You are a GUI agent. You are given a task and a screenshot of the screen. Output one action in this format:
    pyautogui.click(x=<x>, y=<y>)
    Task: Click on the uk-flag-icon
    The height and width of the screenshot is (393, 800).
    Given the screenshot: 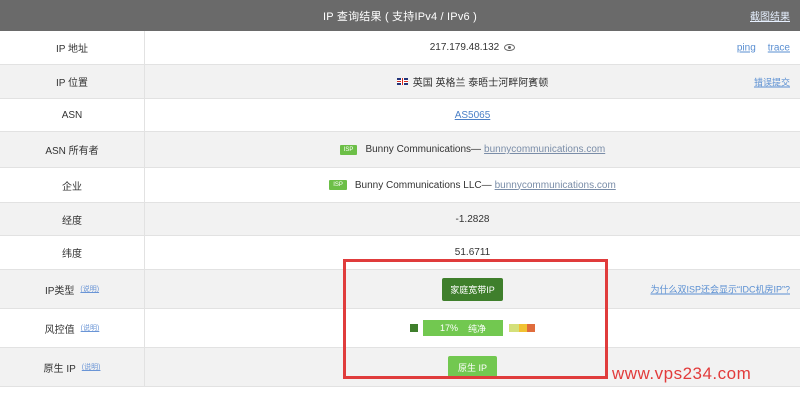 What is the action you would take?
    pyautogui.click(x=402, y=81)
    